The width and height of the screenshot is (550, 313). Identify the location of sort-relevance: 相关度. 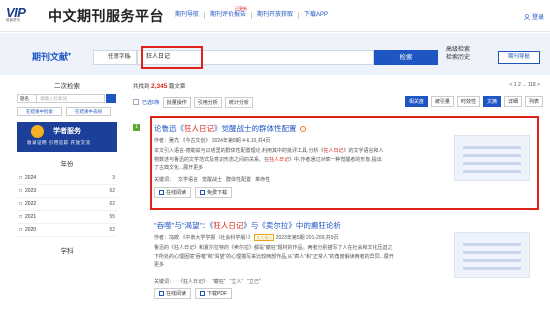
(416, 101).